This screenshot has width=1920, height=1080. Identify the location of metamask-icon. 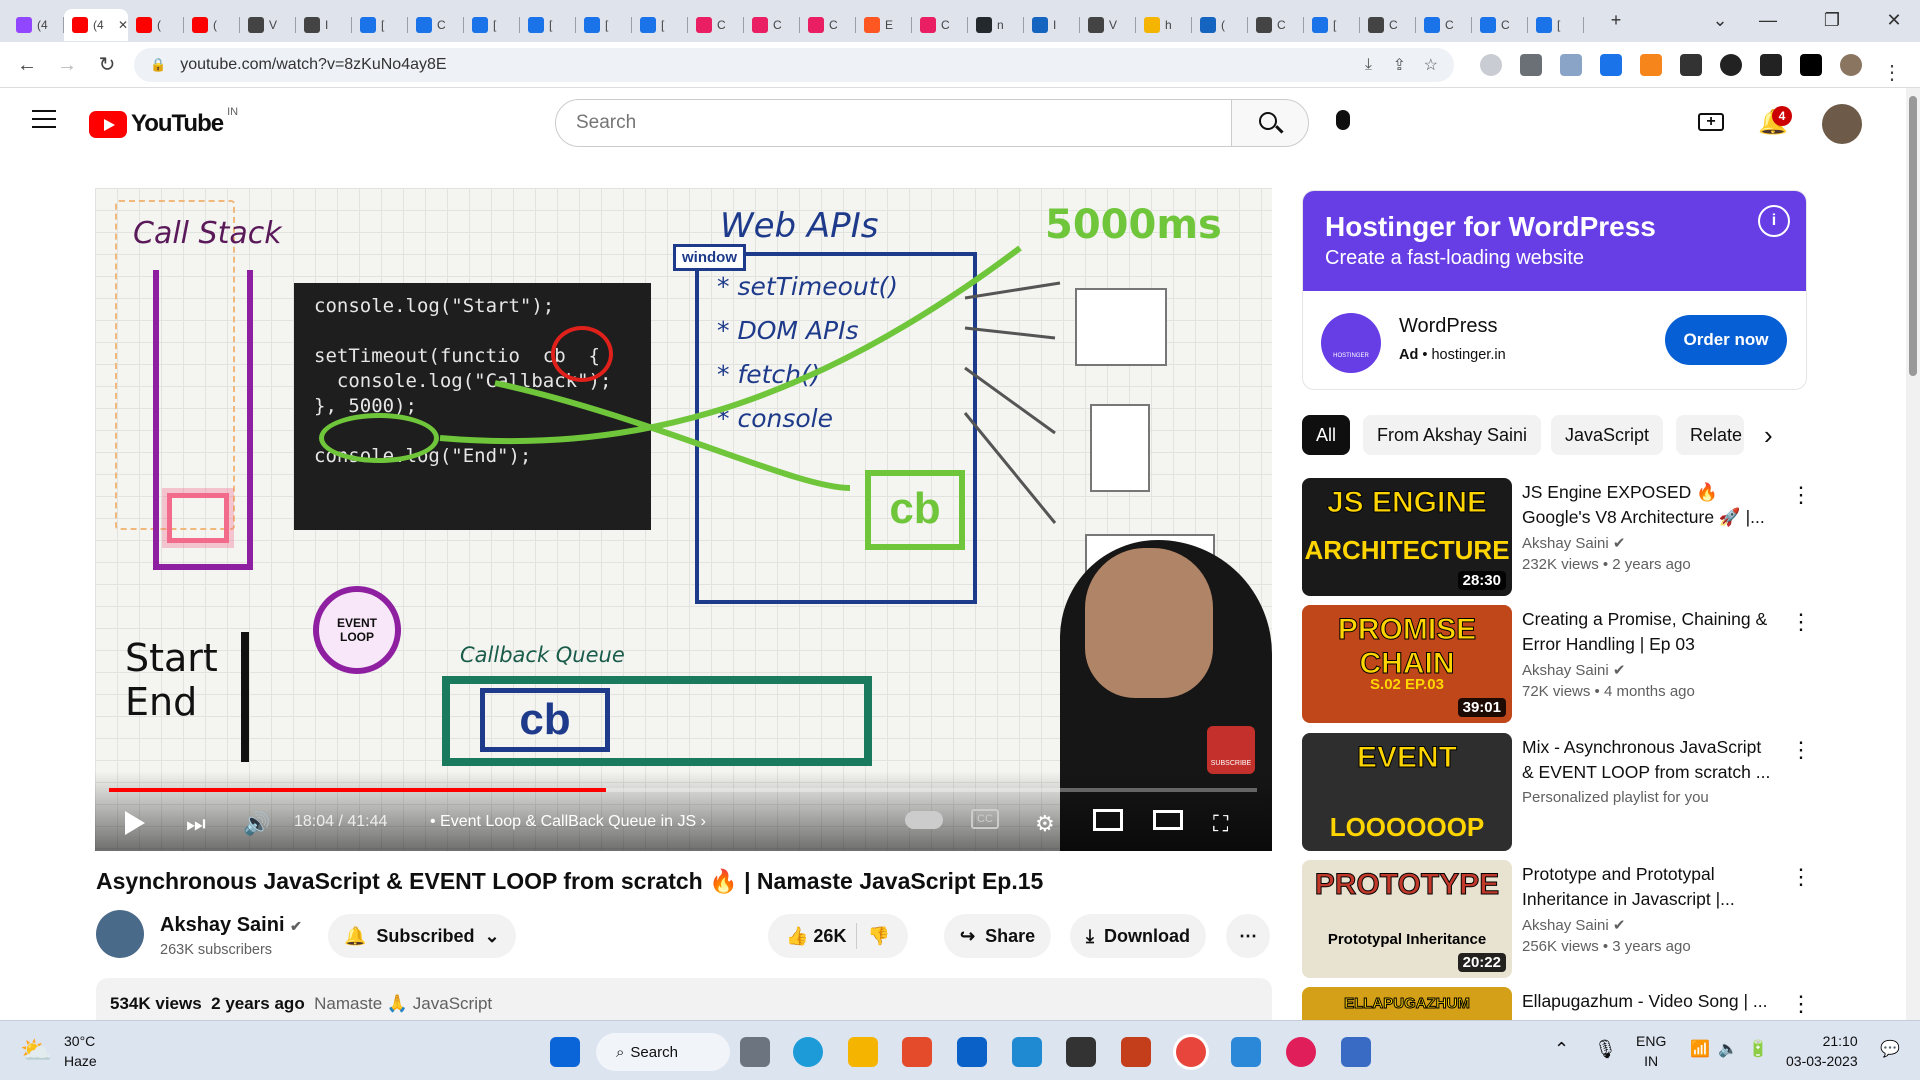
(1651, 65).